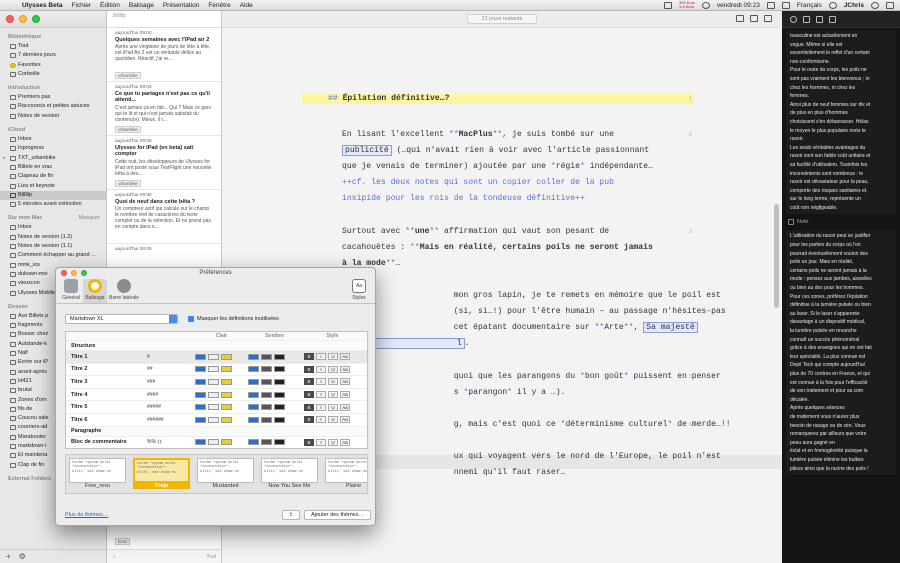  I want to click on menu-fichier: Fichier, so click(81, 5).